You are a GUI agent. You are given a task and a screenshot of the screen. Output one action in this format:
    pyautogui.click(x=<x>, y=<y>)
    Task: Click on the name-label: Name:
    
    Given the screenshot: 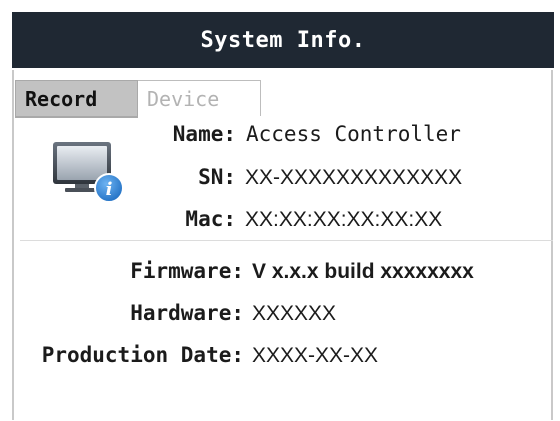 What is the action you would take?
    pyautogui.click(x=204, y=134)
    